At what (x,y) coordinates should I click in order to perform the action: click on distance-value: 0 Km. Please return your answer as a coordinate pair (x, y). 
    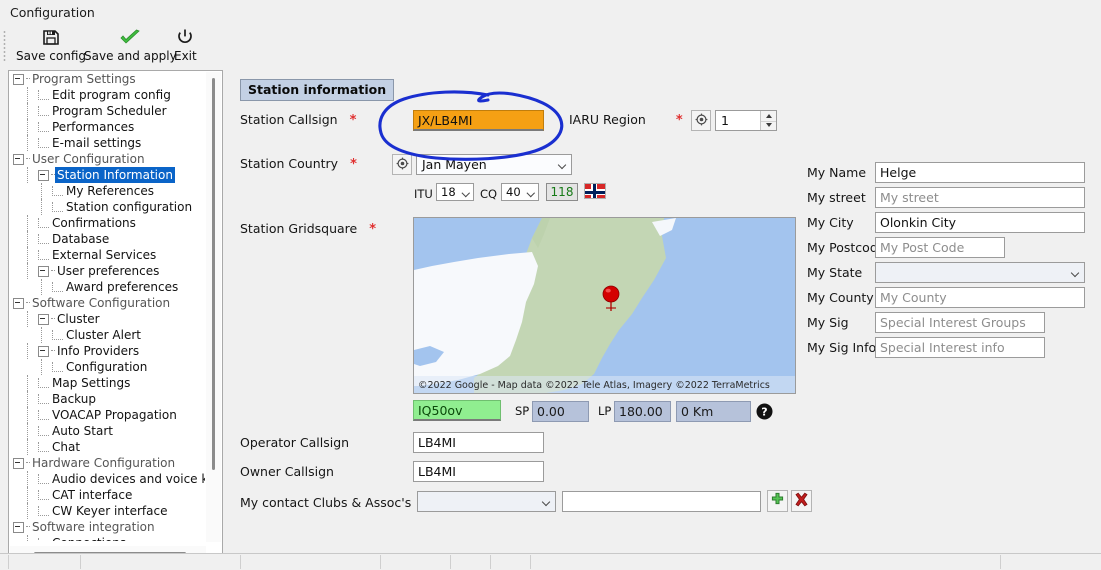
    Looking at the image, I should click on (713, 411).